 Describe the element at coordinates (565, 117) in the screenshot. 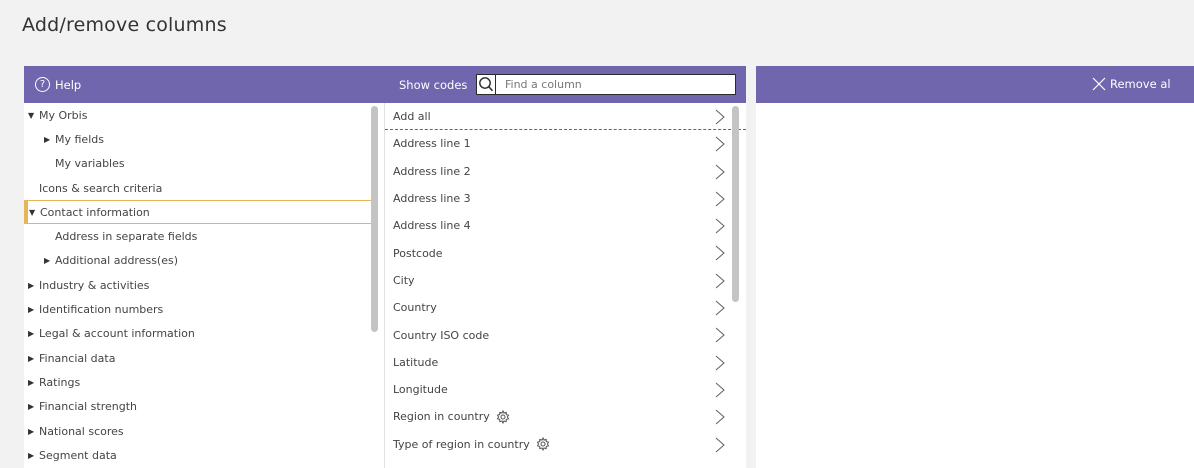

I see `add-all-button: Add all` at that location.